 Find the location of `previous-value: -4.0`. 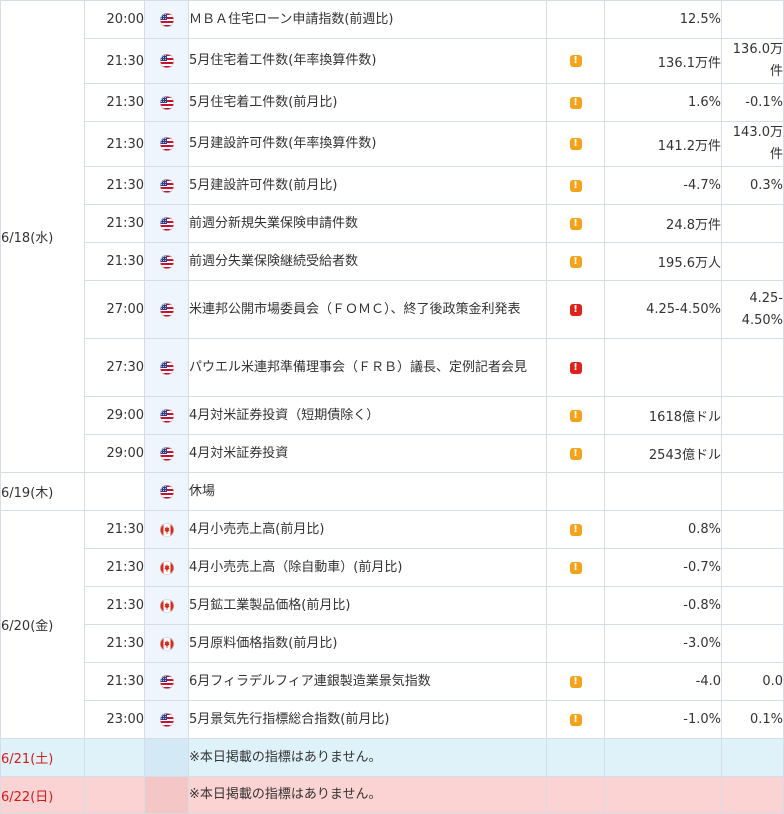

previous-value: -4.0 is located at coordinates (663, 681).